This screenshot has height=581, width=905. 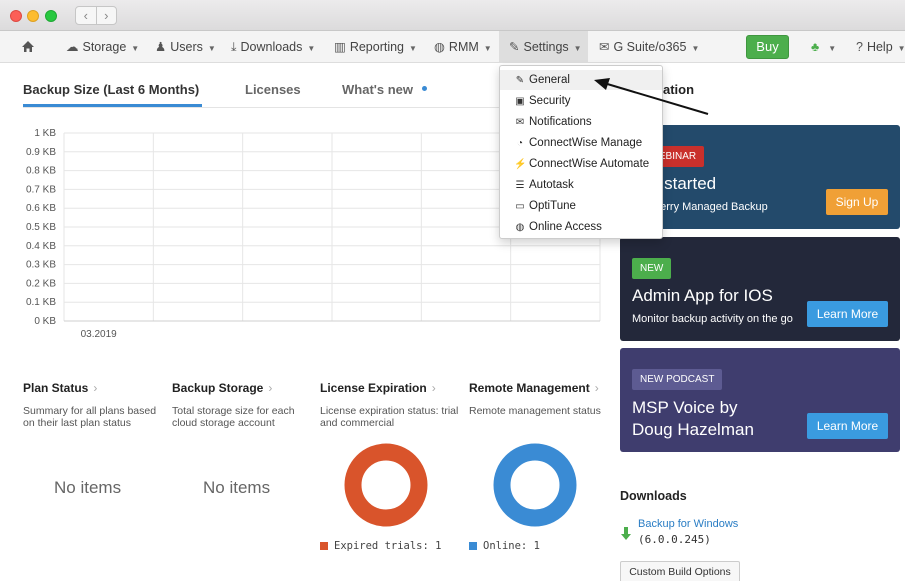 I want to click on y-tick-label: 0.7 KB, so click(x=41, y=189).